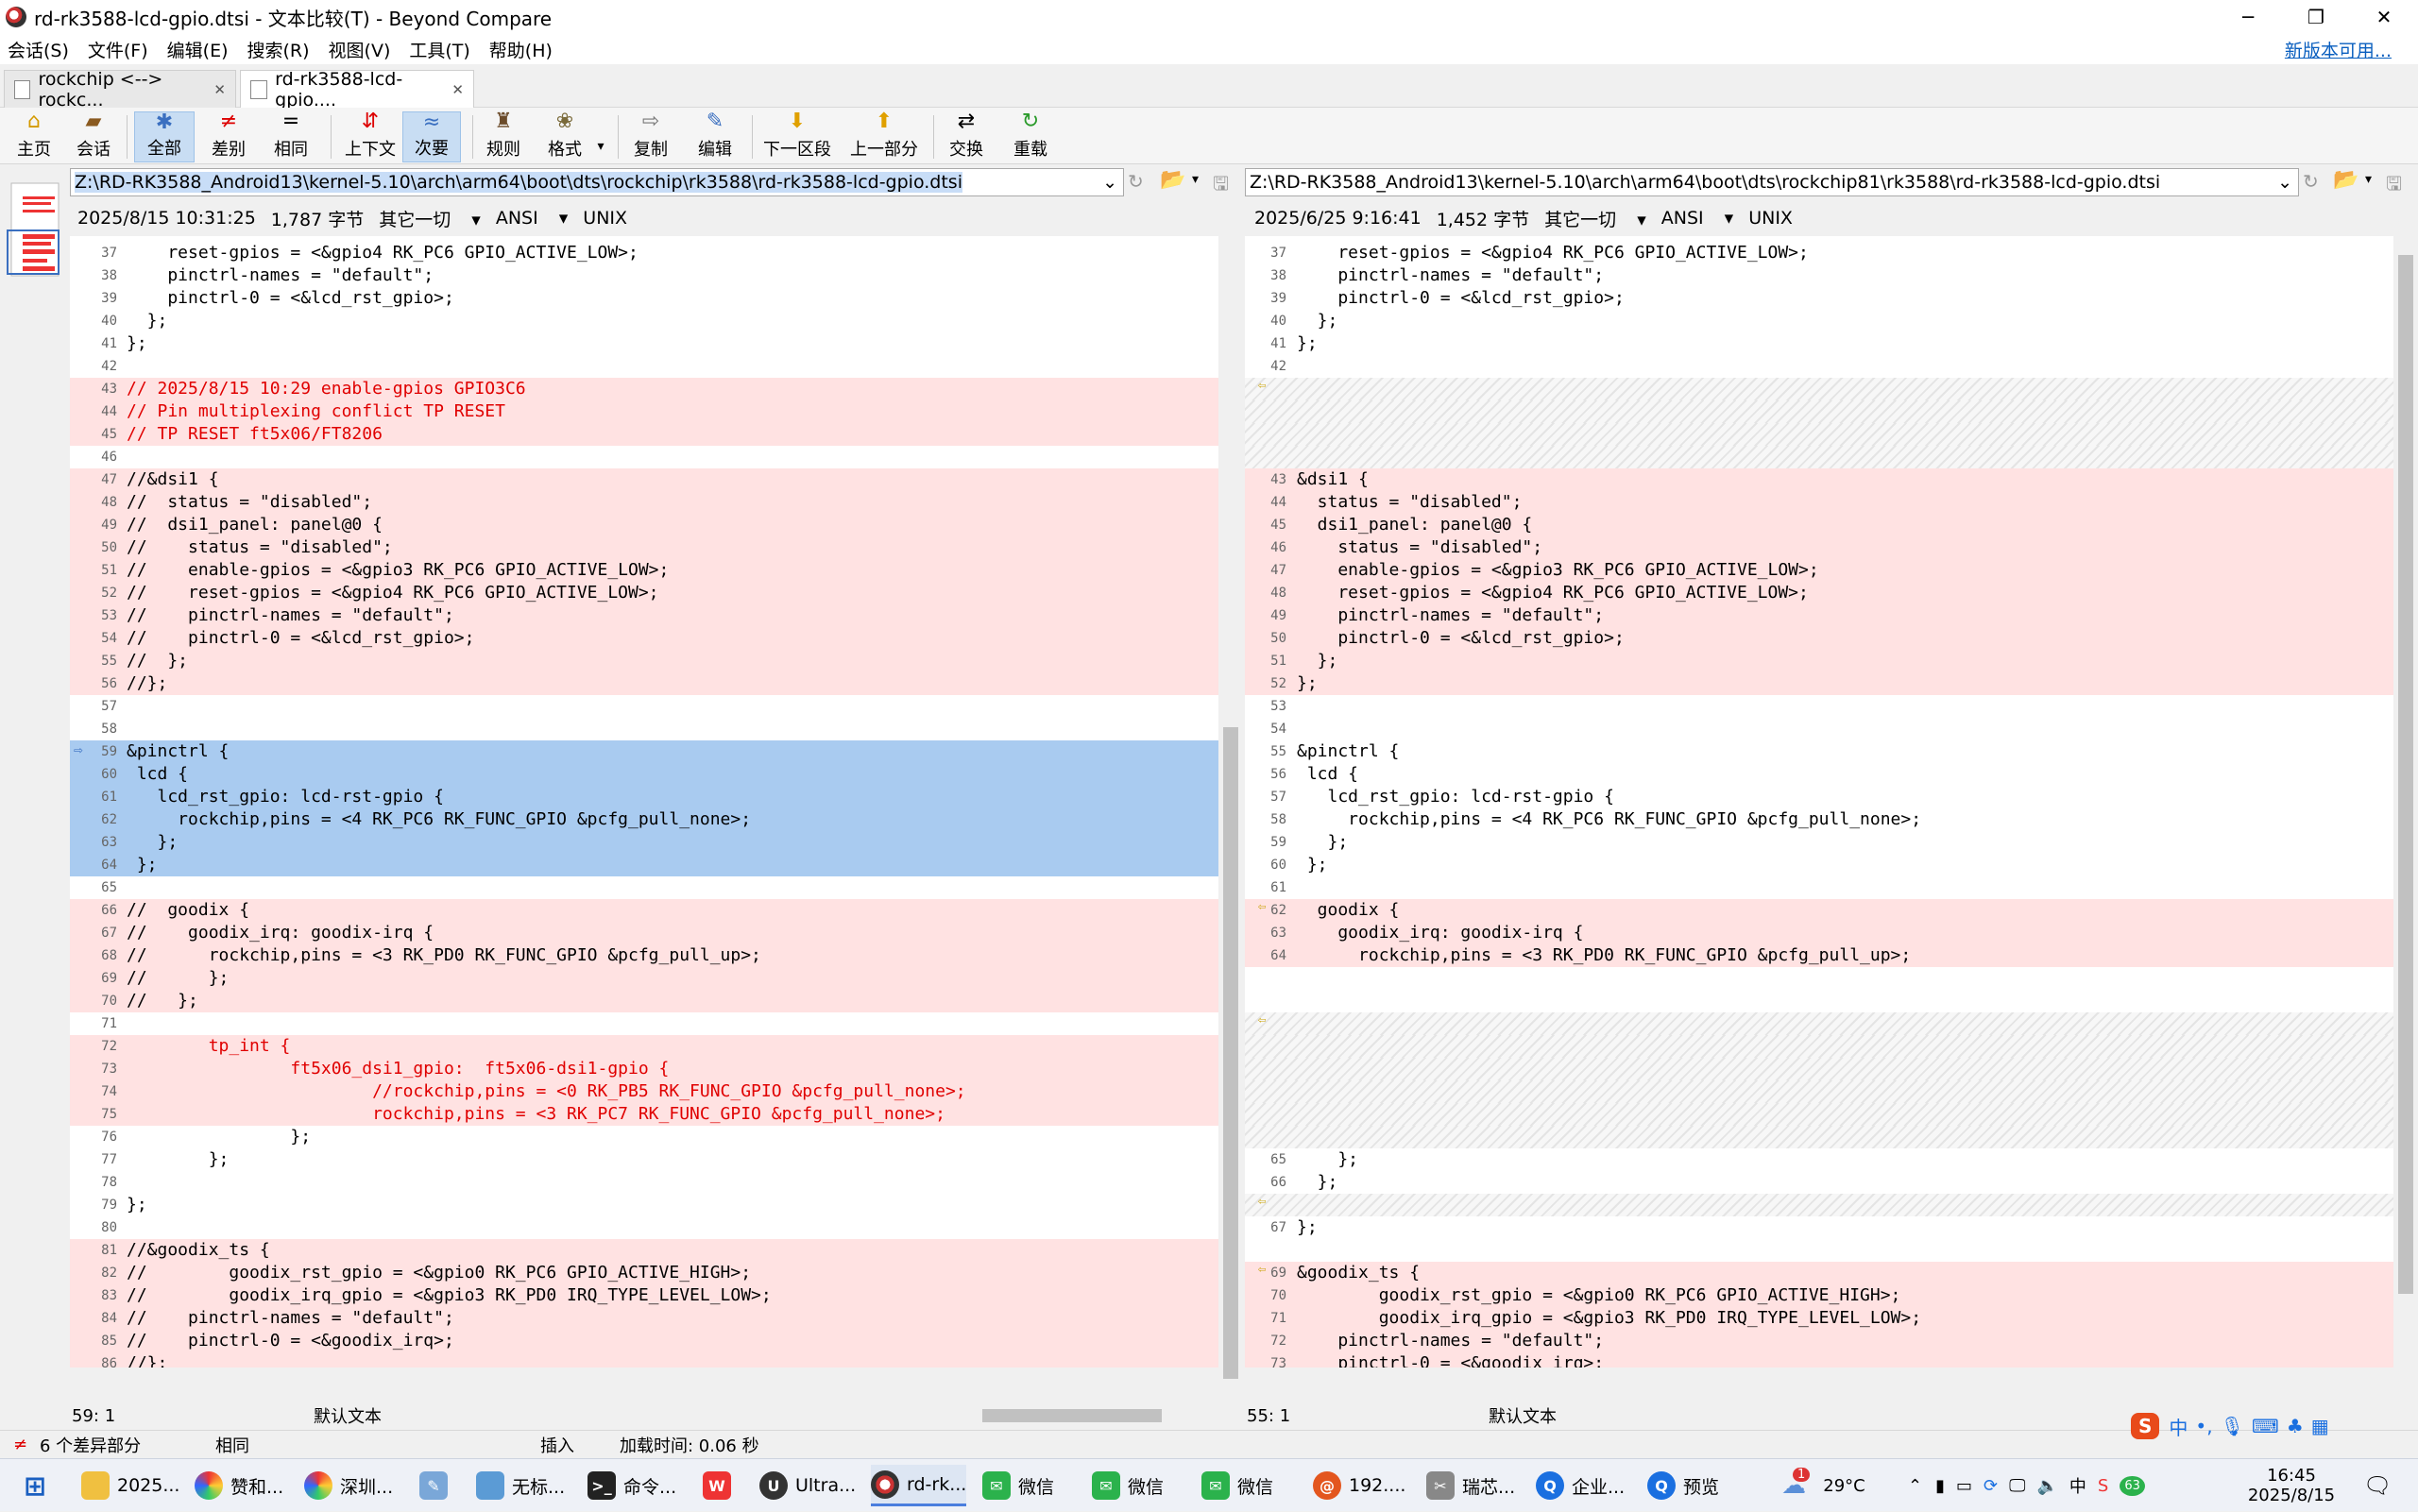  What do you see at coordinates (1819, 1227) in the screenshot?
I see `right-code-line: 67};` at bounding box center [1819, 1227].